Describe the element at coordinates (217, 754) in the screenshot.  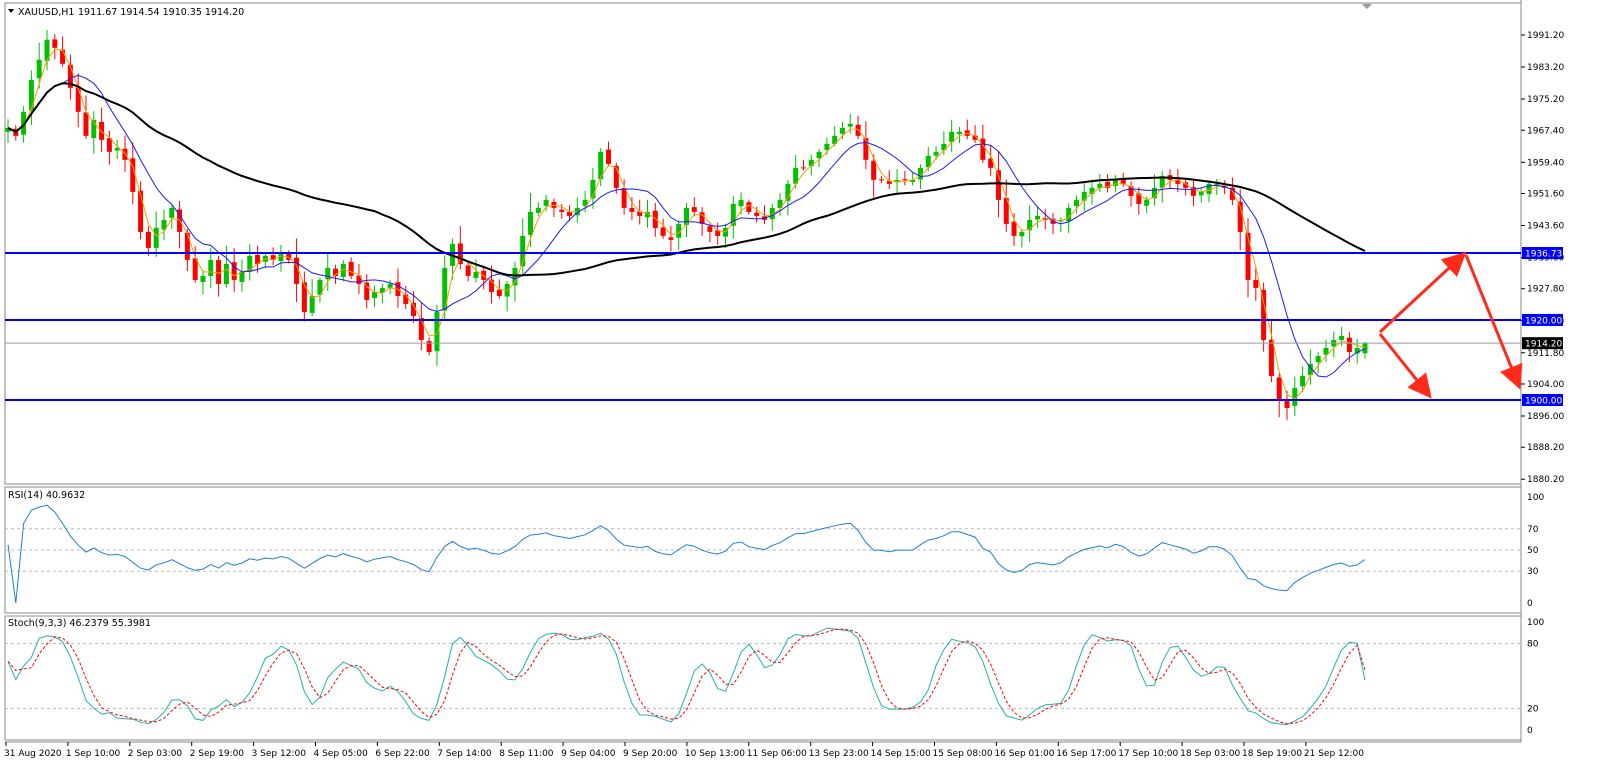
I see `time-tick-label: 2 Sep 19:00` at that location.